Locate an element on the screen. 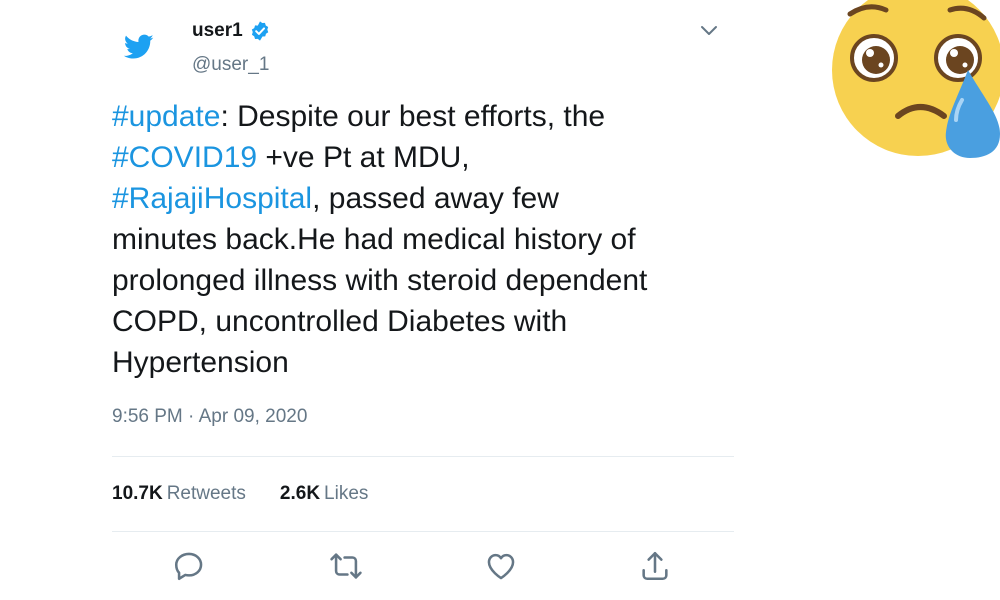 The height and width of the screenshot is (600, 1000). tweet-text-segment: Hypertension is located at coordinates (200, 362).